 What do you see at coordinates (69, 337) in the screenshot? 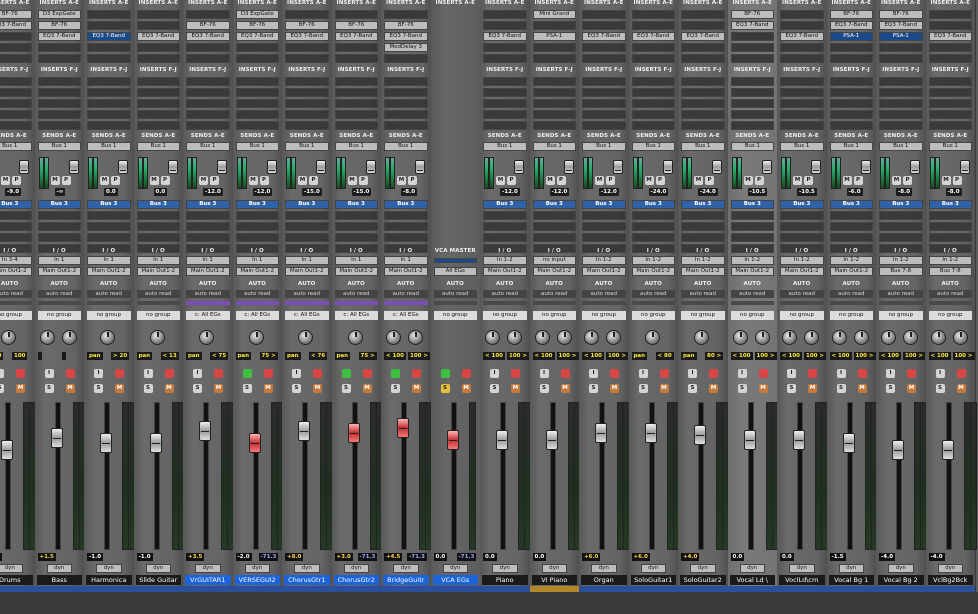
I see `pan-knob-right` at bounding box center [69, 337].